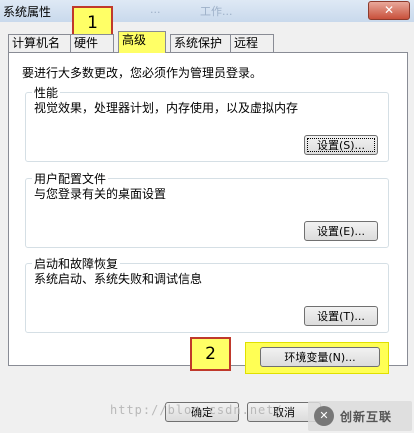  What do you see at coordinates (324, 416) in the screenshot?
I see `brand-logo-icon: ✕` at bounding box center [324, 416].